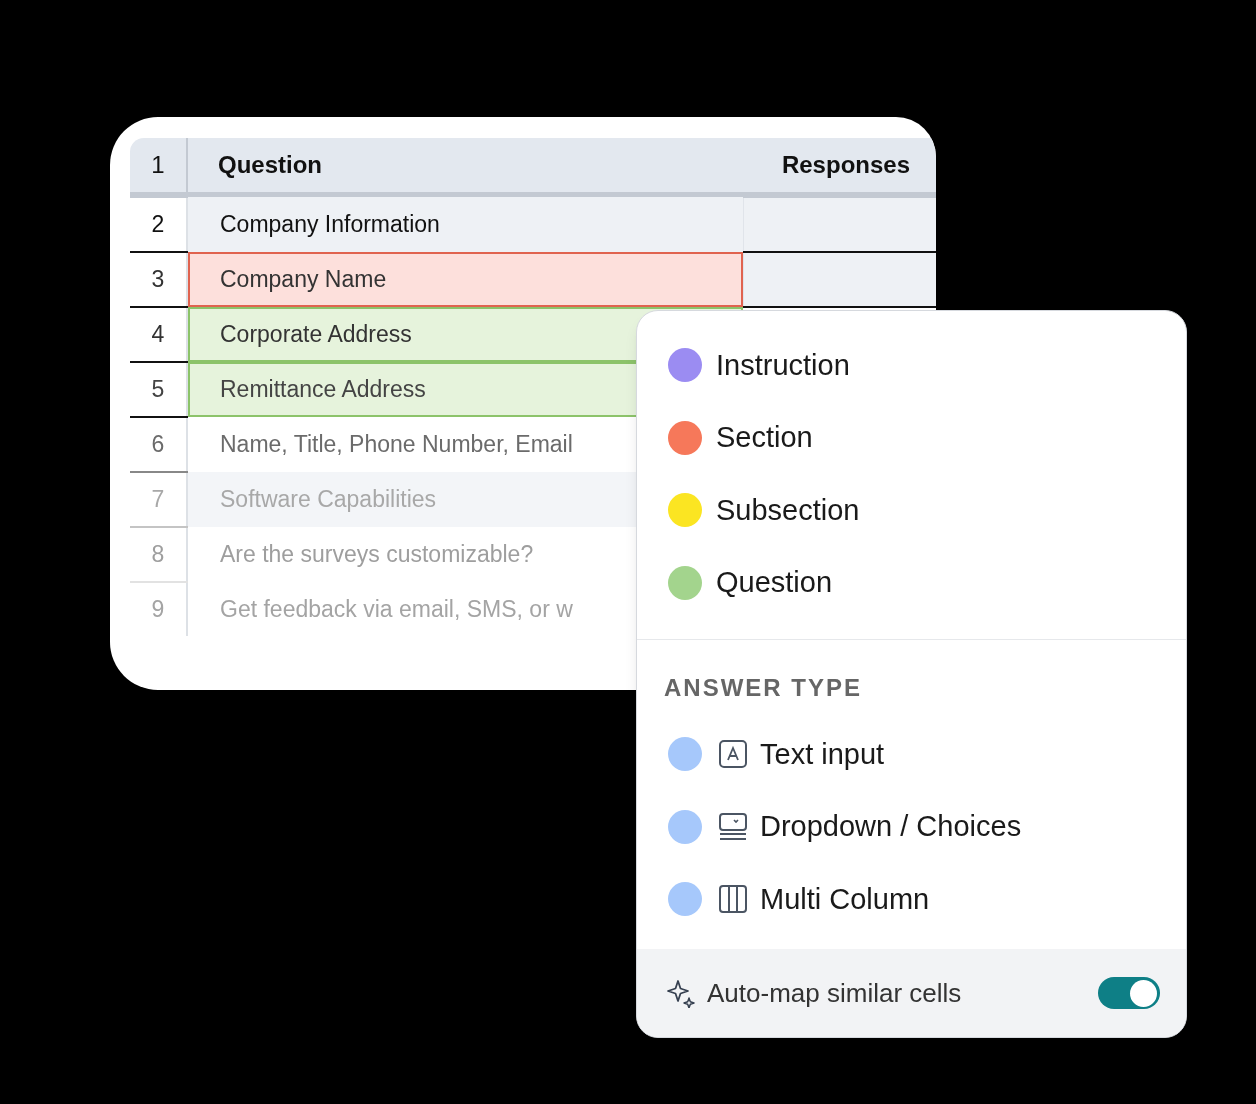  What do you see at coordinates (891, 826) in the screenshot?
I see `menu-item-label: Dropdown / Choices` at bounding box center [891, 826].